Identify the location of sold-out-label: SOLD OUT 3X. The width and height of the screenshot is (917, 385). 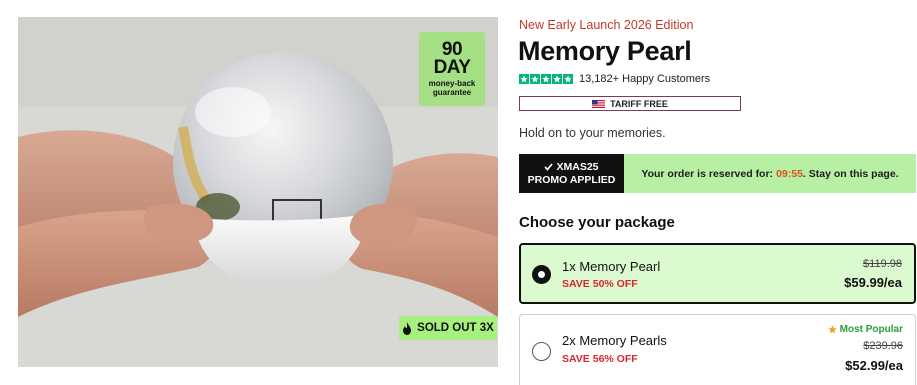
(455, 328).